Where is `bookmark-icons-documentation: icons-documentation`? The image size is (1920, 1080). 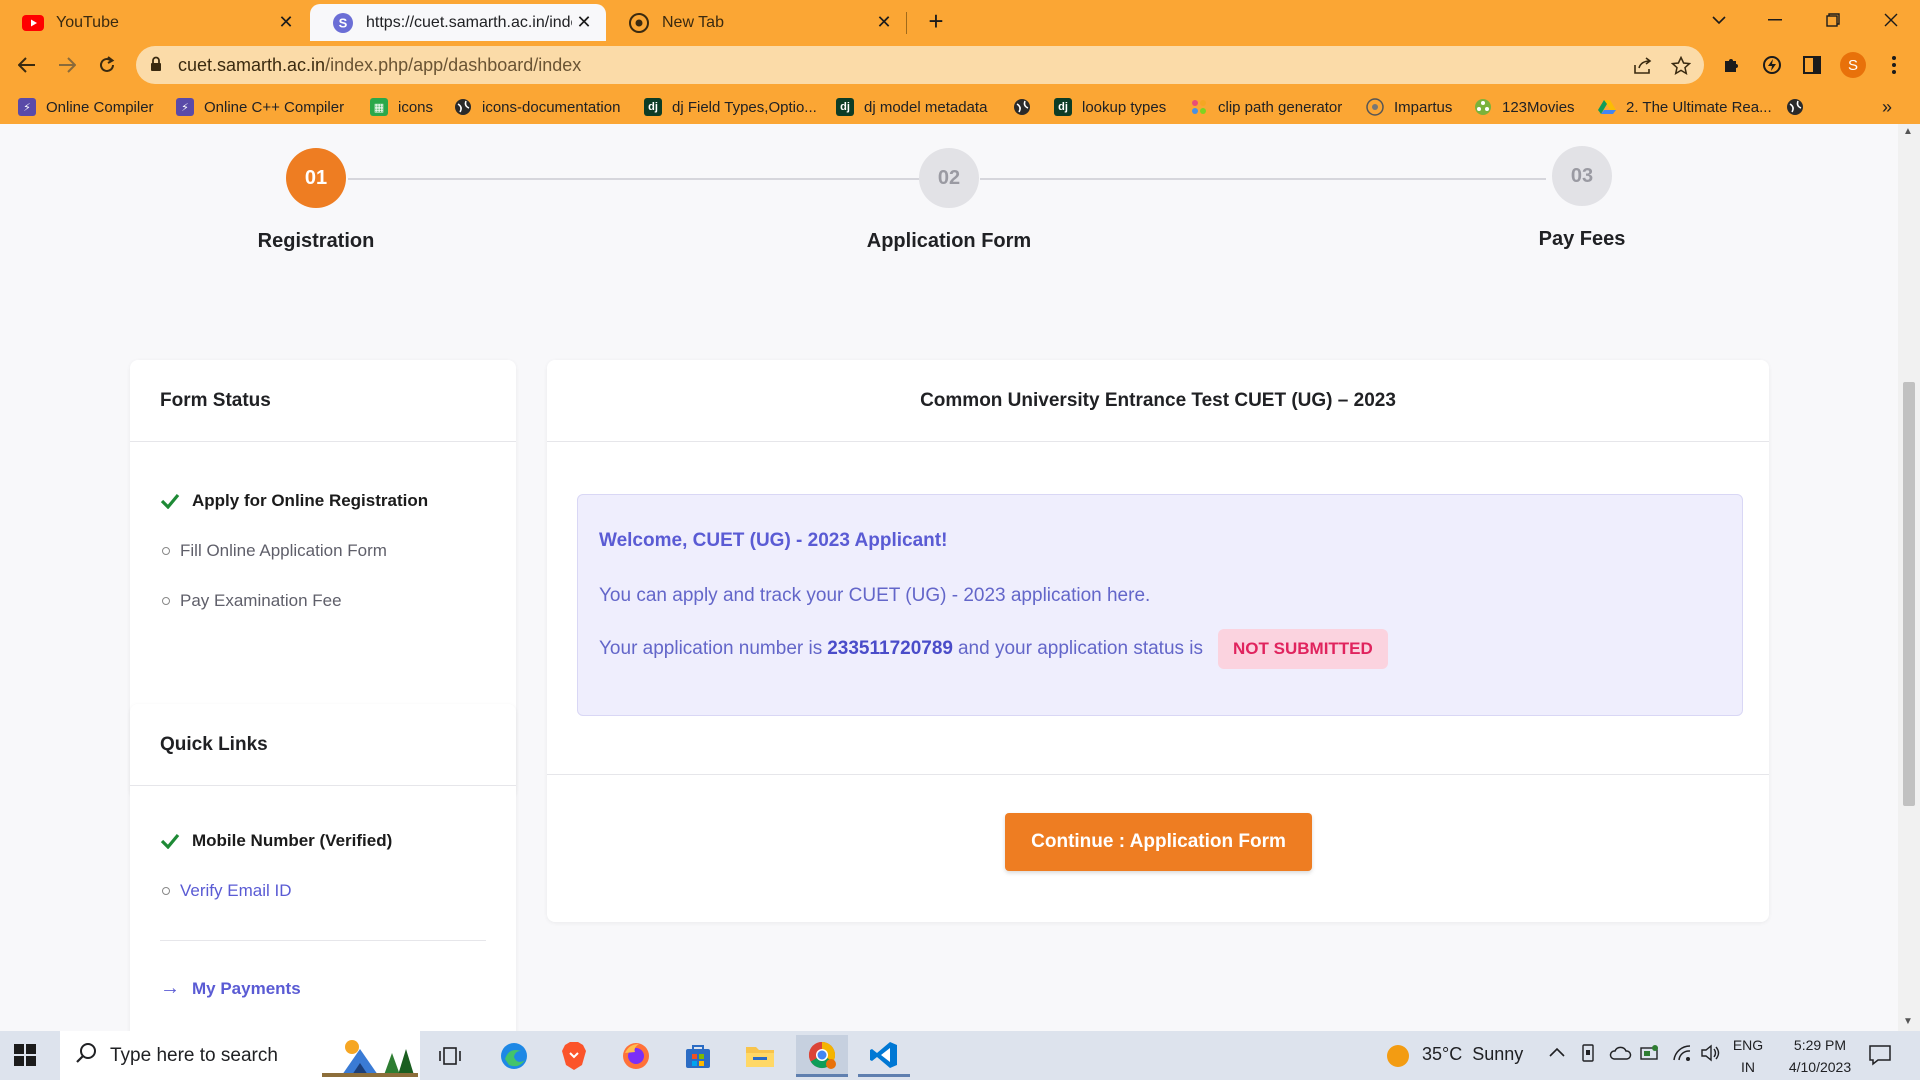 bookmark-icons-documentation: icons-documentation is located at coordinates (537, 107).